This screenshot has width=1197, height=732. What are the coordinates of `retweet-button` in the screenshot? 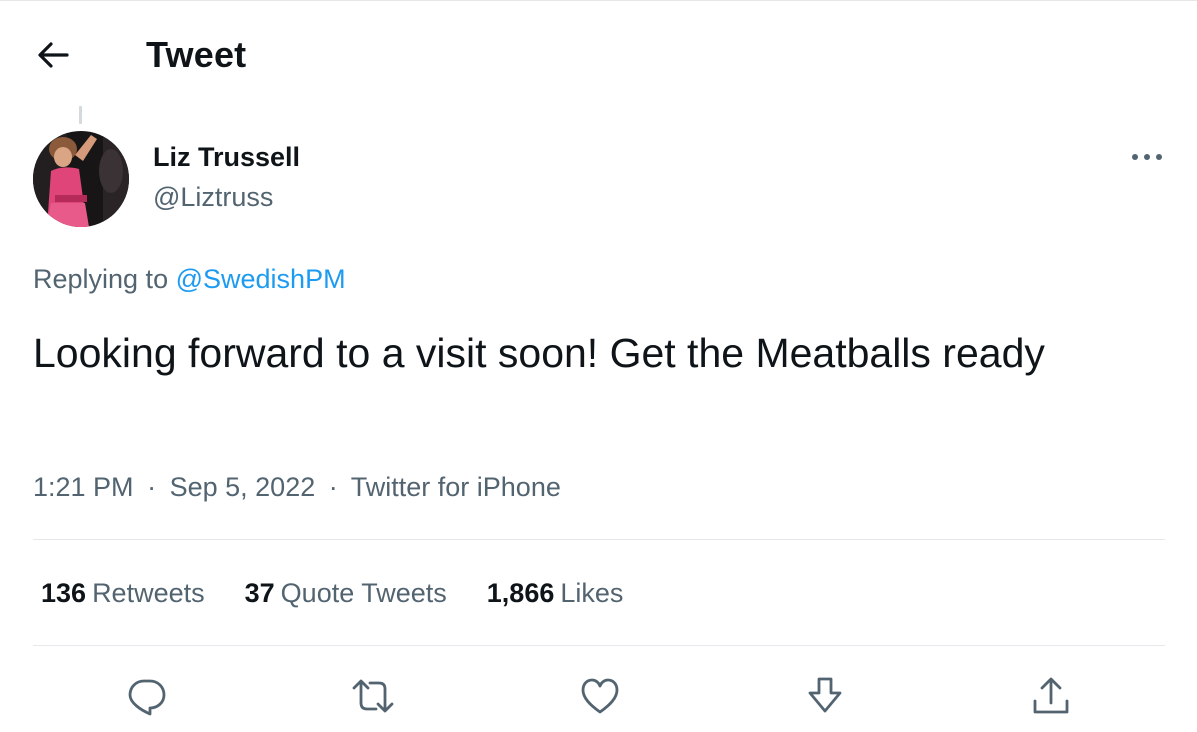 It's located at (373, 696).